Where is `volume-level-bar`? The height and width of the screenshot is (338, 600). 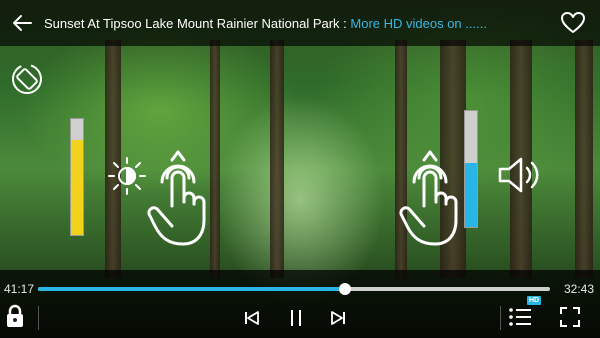
volume-level-bar is located at coordinates (471, 169).